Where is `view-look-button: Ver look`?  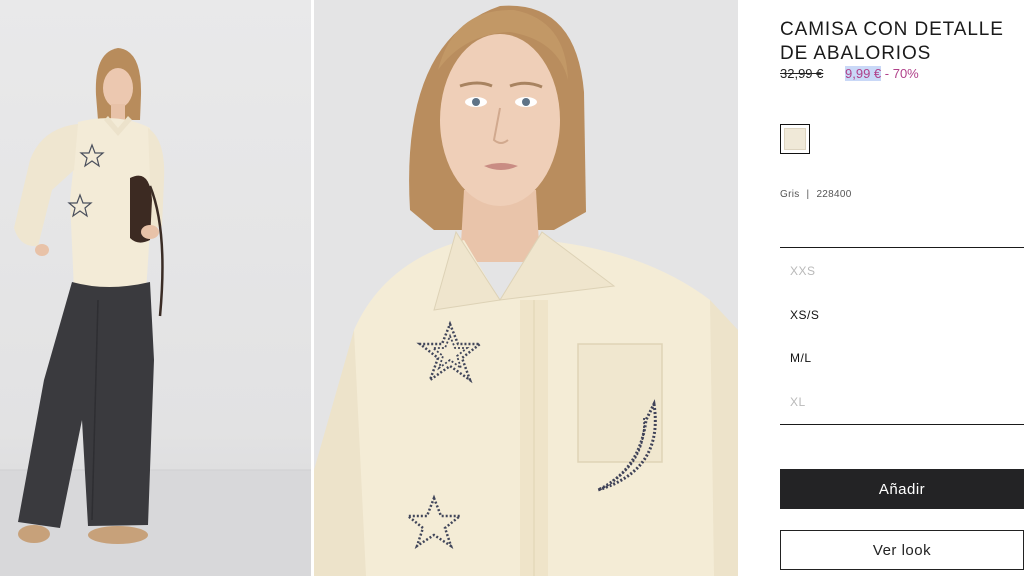 view-look-button: Ver look is located at coordinates (902, 550).